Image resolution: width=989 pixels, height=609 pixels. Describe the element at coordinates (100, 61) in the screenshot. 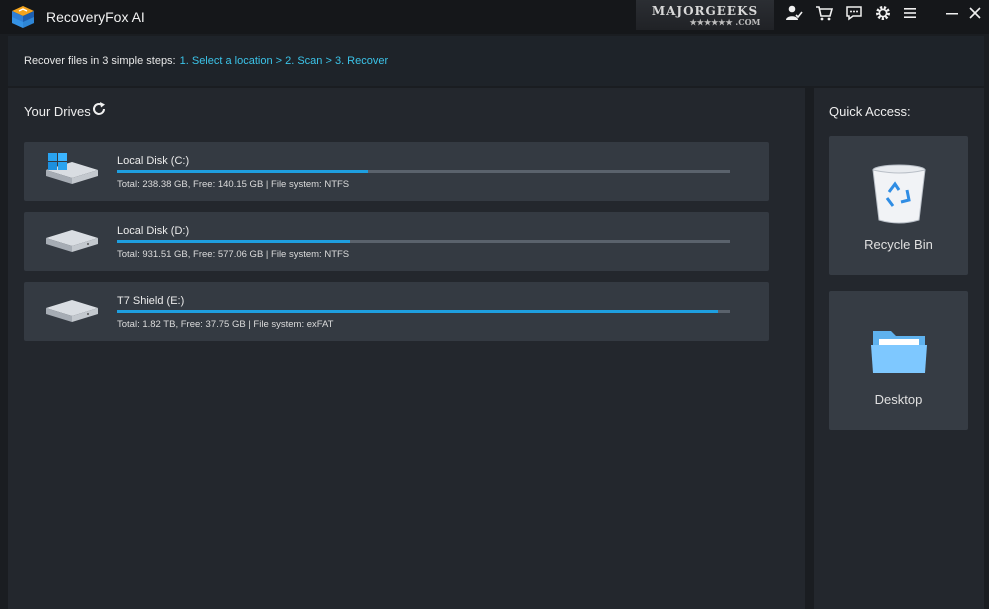

I see `steps-prefix: Recover files in 3 simple steps:` at that location.